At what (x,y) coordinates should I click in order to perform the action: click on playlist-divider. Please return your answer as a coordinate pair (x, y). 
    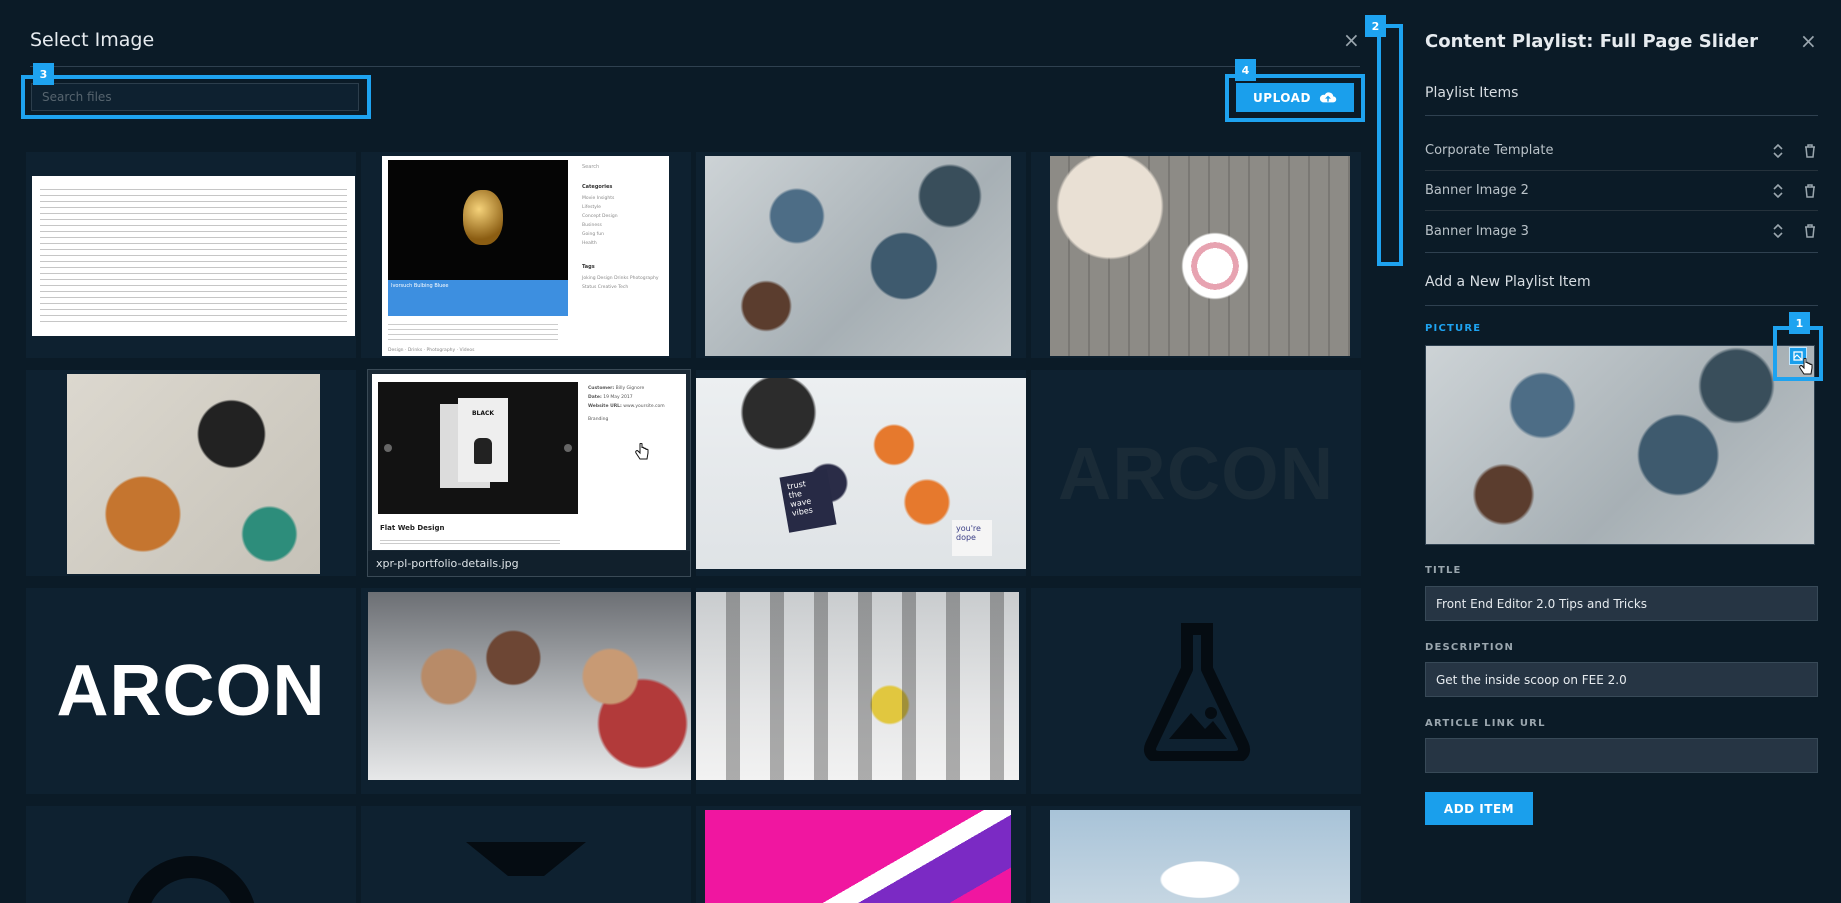
    Looking at the image, I should click on (1621, 115).